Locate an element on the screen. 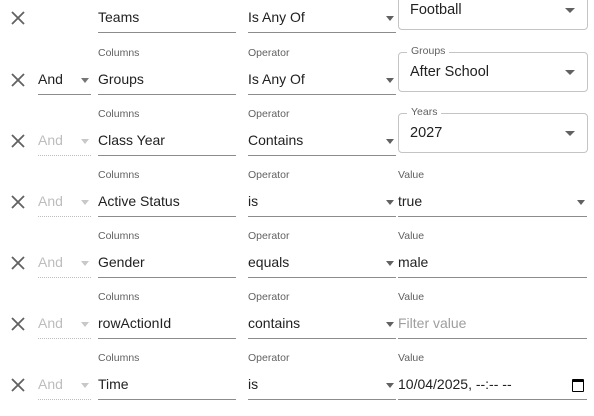 The height and width of the screenshot is (416, 594). value-text: 2027 is located at coordinates (426, 133).